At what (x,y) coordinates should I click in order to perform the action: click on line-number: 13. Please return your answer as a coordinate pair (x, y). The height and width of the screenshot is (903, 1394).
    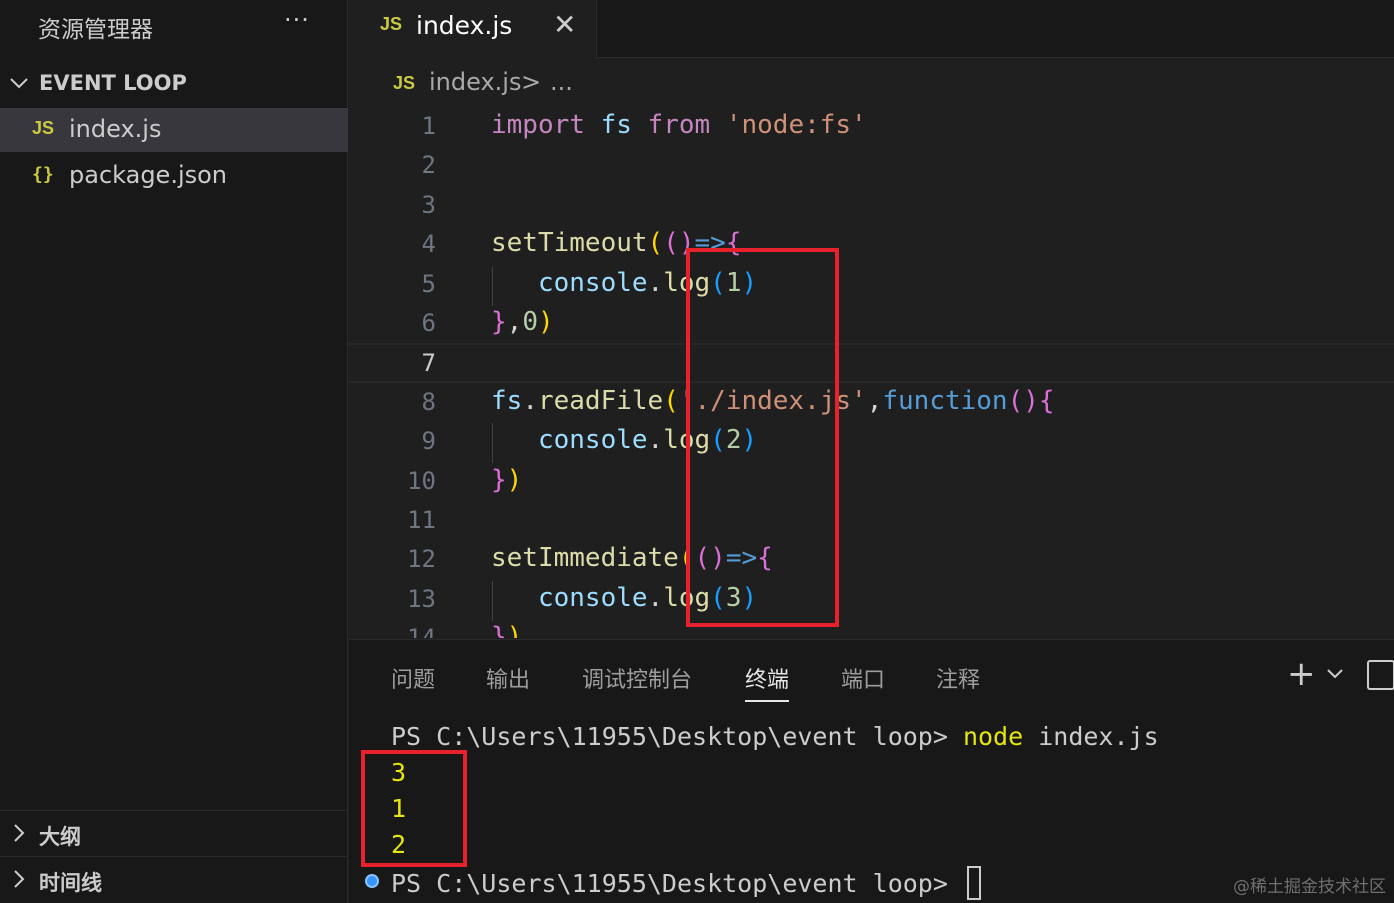
    Looking at the image, I should click on (421, 599).